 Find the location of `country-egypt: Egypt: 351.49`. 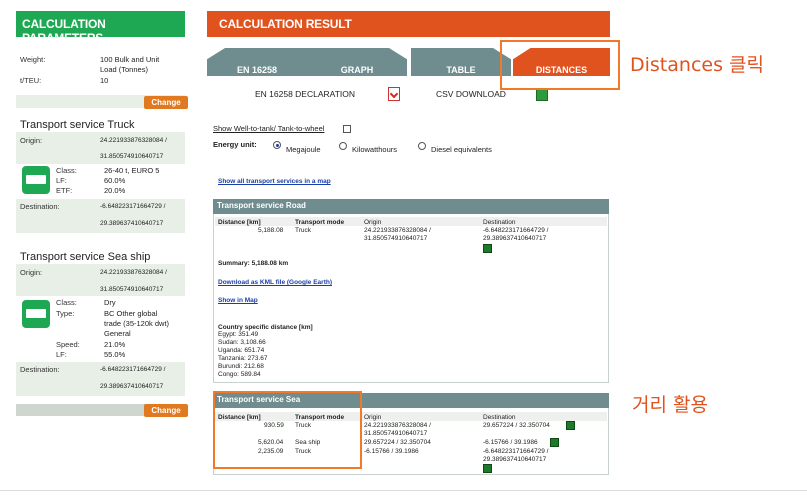

country-egypt: Egypt: 351.49 is located at coordinates (238, 334).